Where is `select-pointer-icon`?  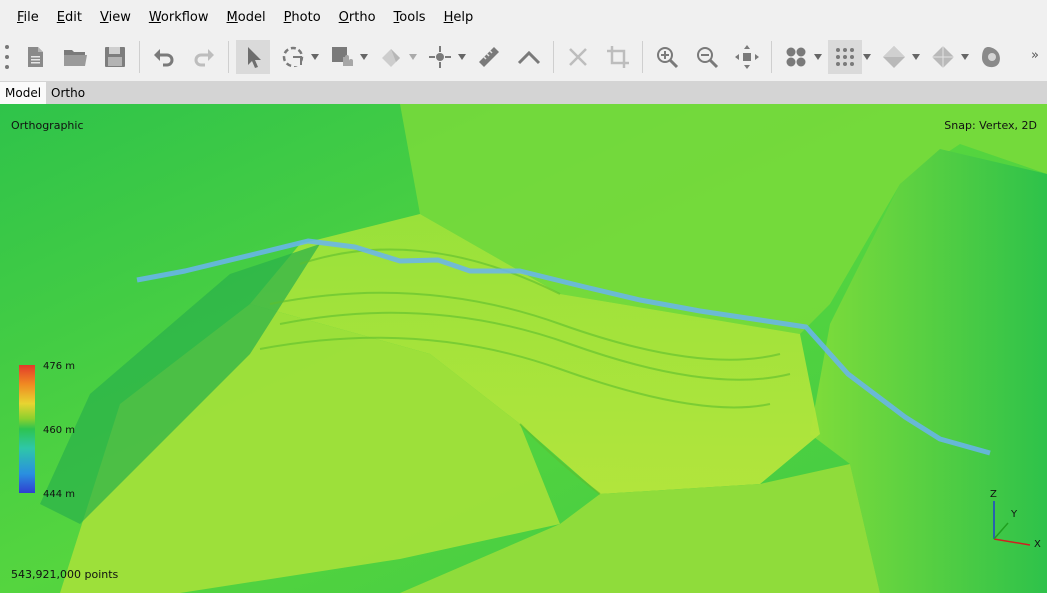
select-pointer-icon is located at coordinates (254, 57).